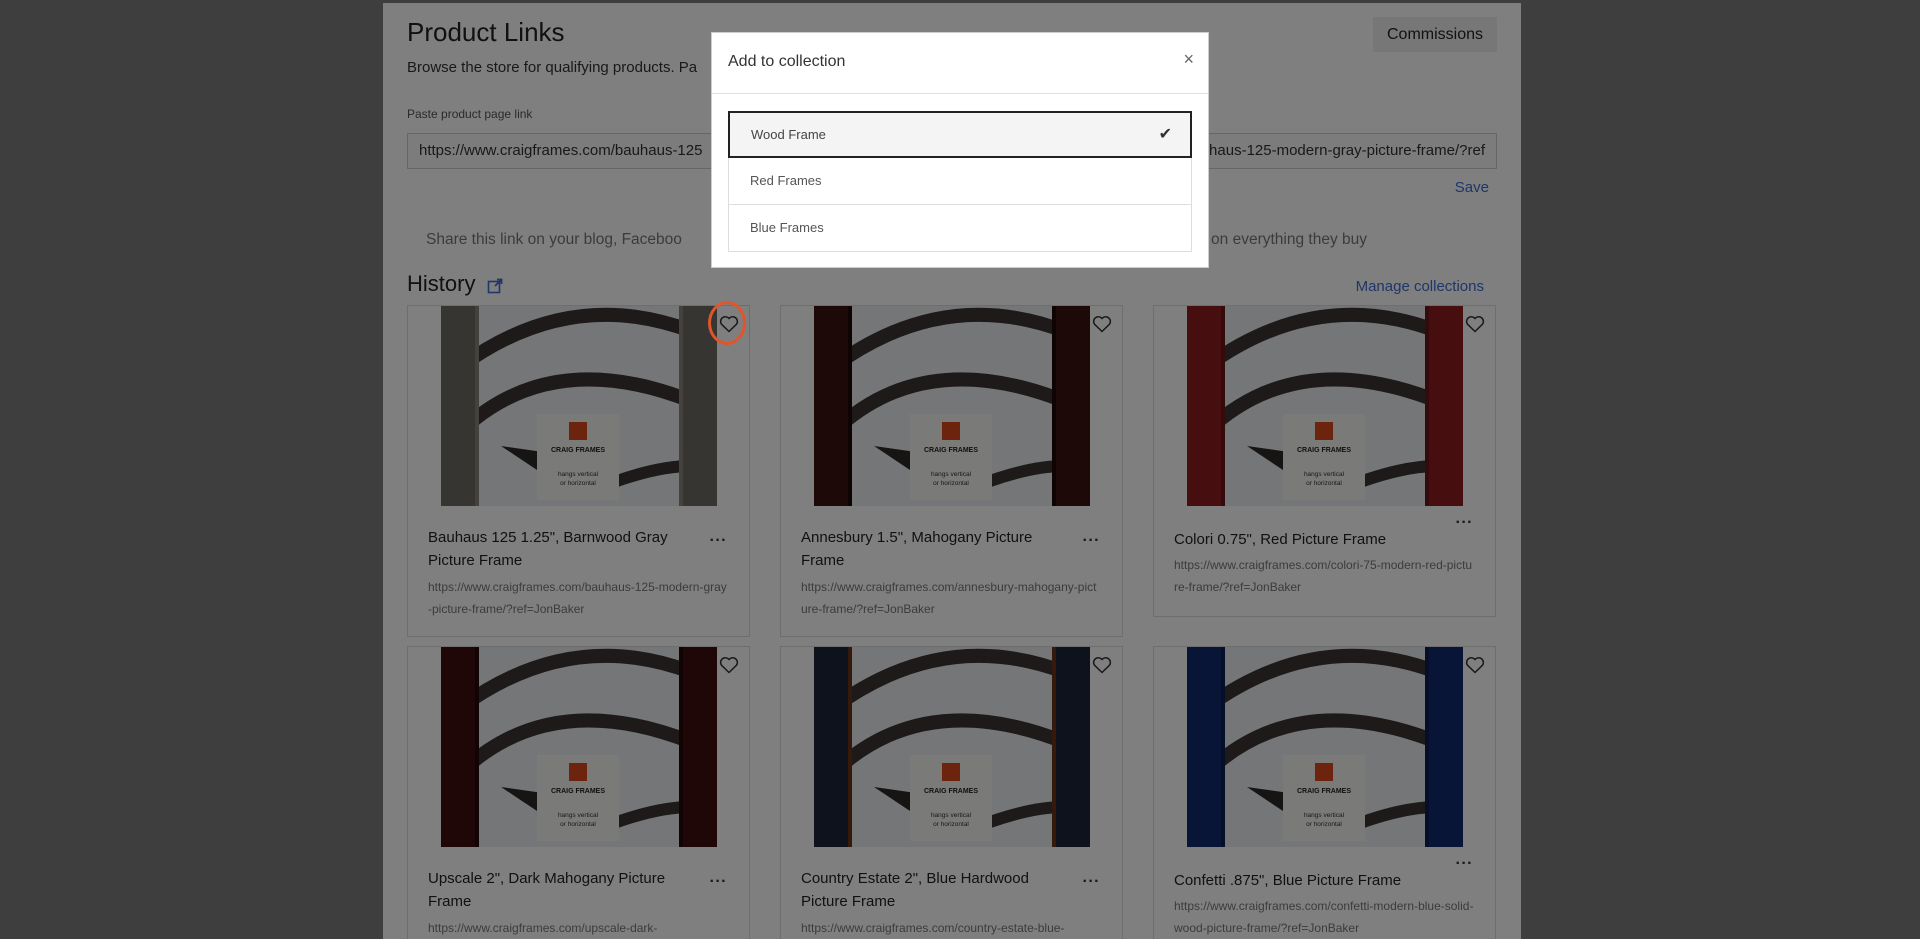  What do you see at coordinates (1165, 134) in the screenshot?
I see `check-icon: ✔` at bounding box center [1165, 134].